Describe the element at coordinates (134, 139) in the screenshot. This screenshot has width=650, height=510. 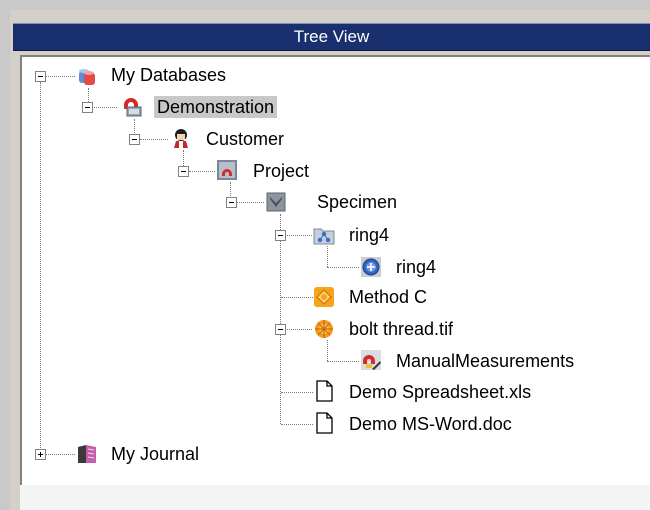
I see `collapse-toggle-customer` at that location.